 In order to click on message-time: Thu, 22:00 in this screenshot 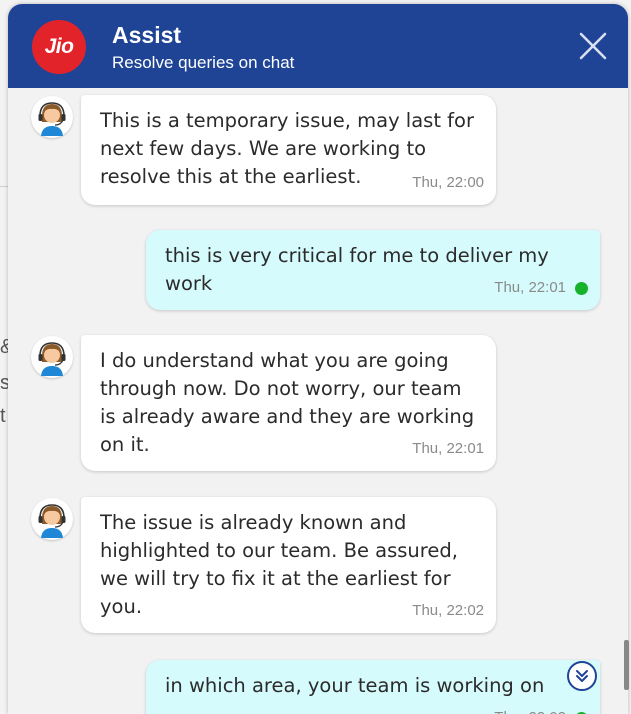, I will do `click(448, 182)`.